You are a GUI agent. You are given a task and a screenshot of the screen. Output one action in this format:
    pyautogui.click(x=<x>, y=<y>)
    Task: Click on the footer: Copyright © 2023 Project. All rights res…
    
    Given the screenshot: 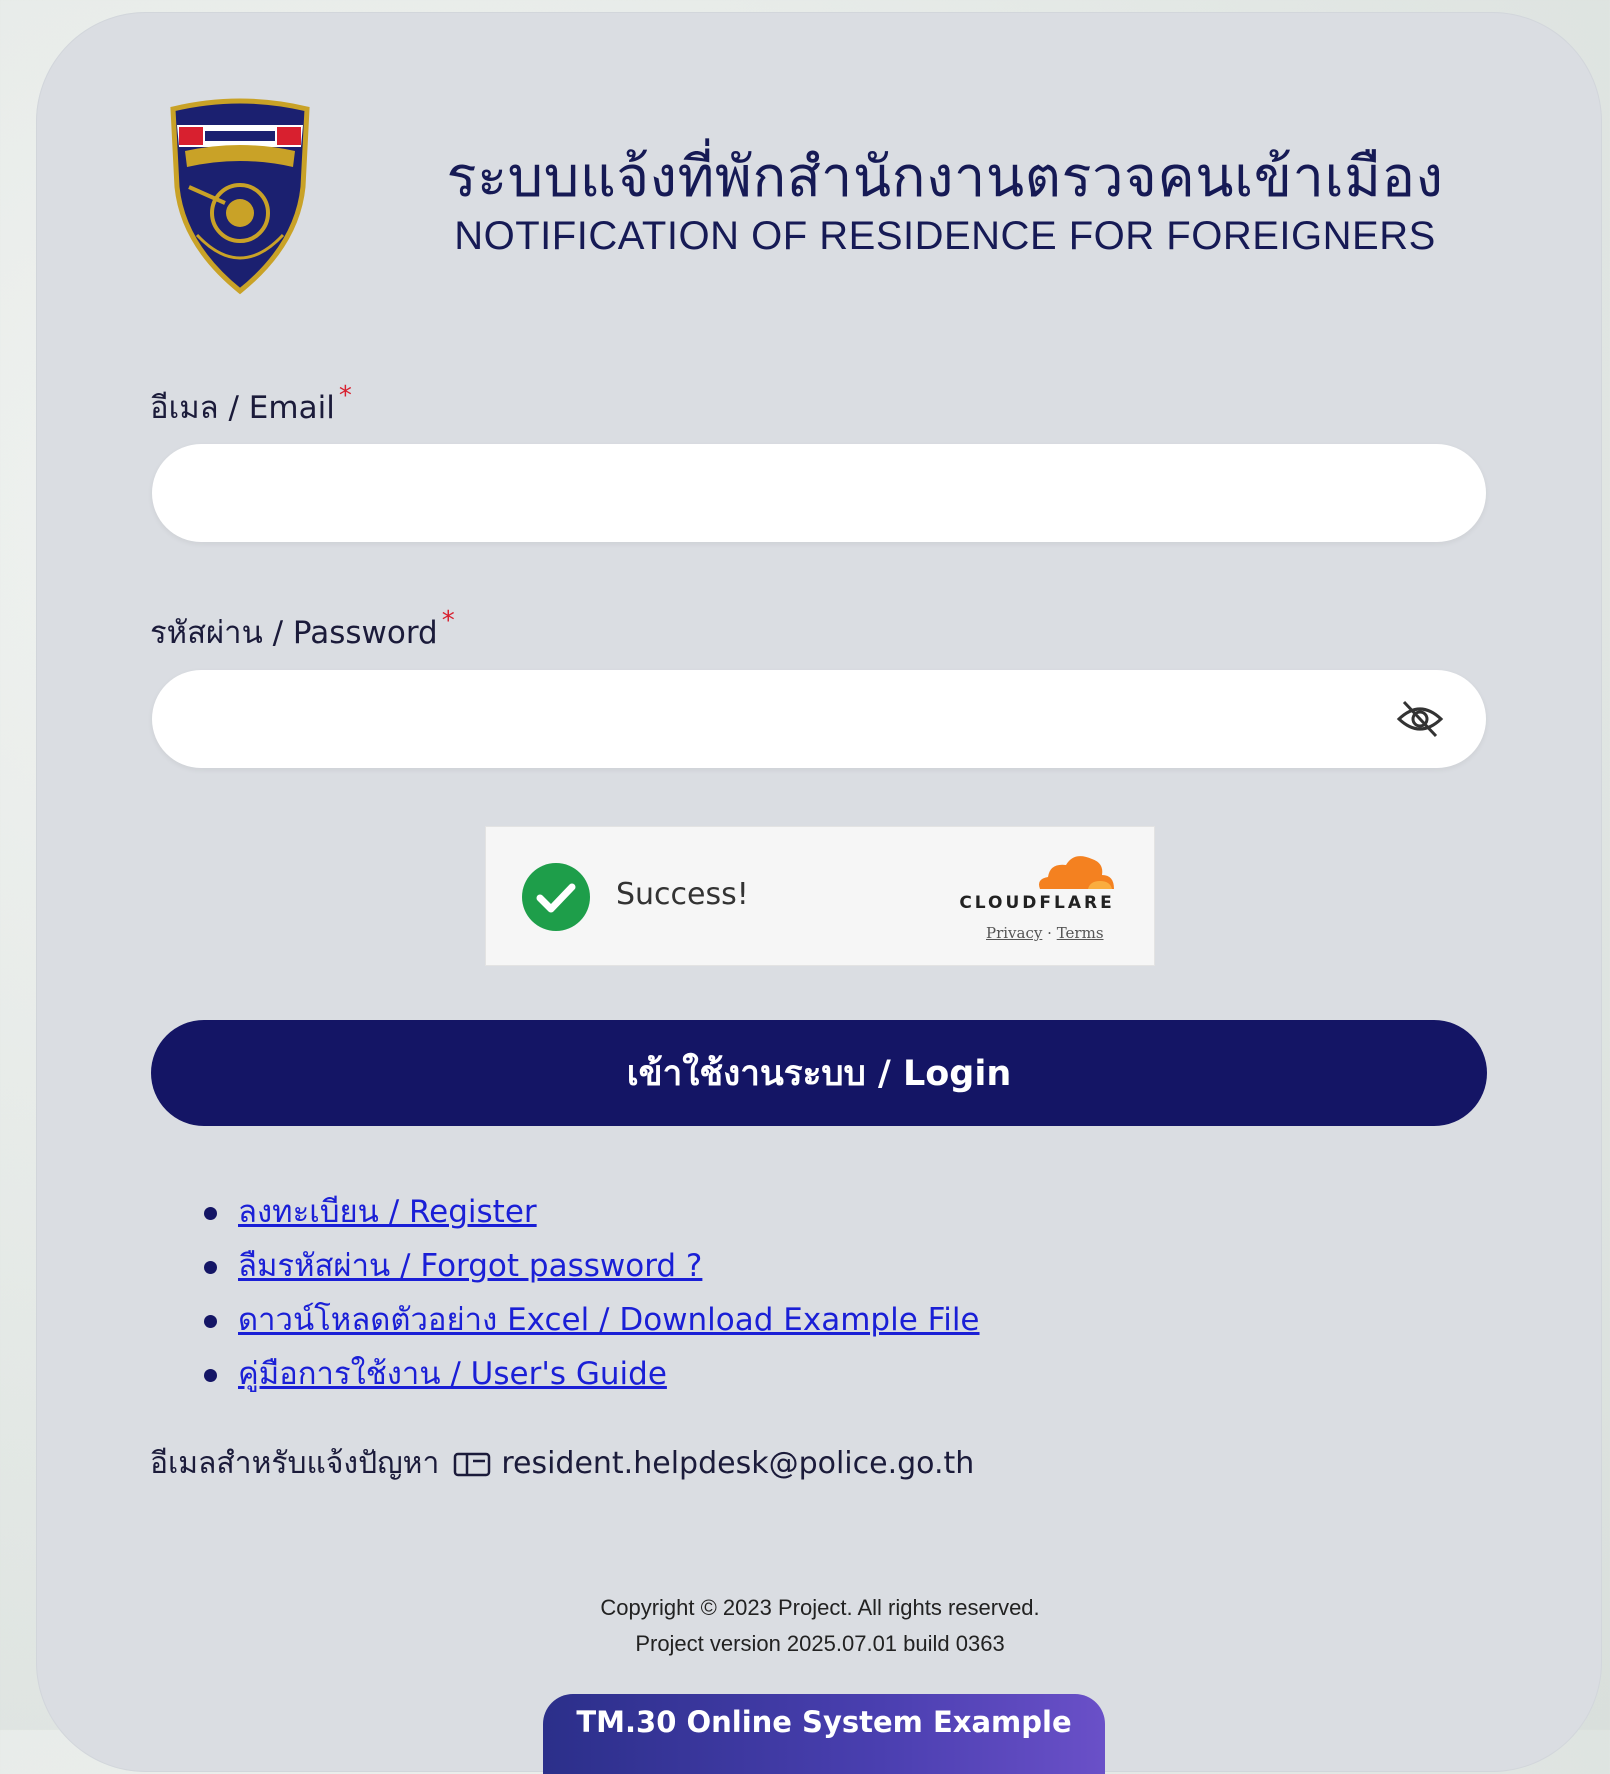 What is the action you would take?
    pyautogui.click(x=820, y=1626)
    